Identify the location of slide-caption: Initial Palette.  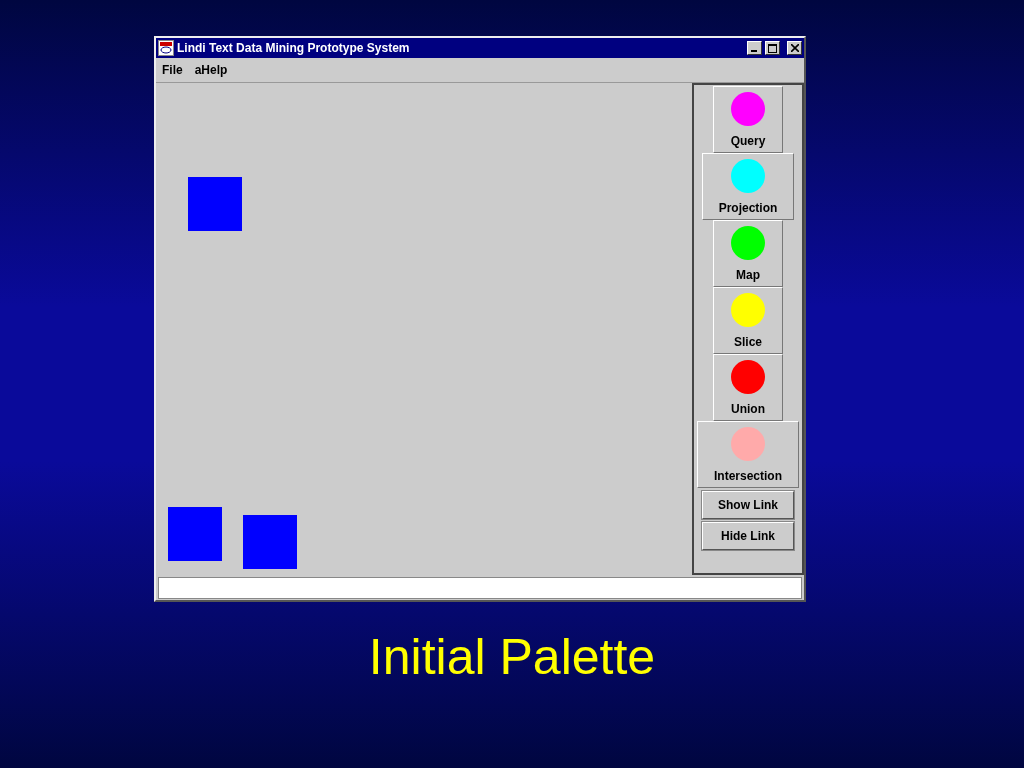
(512, 657).